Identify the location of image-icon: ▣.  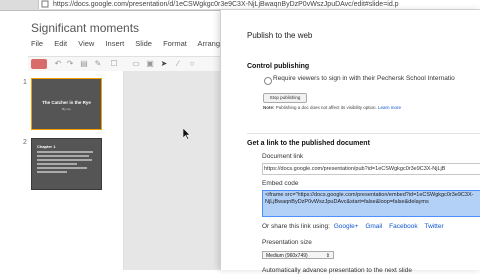
(150, 64).